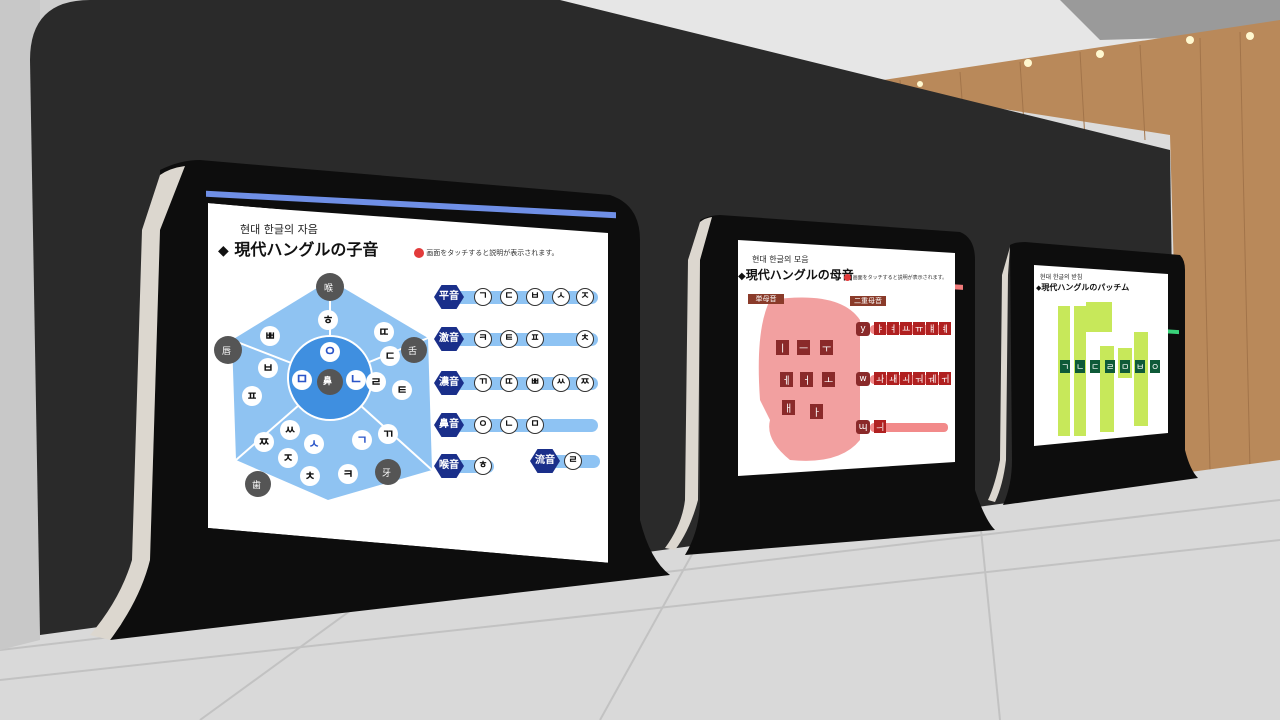 This screenshot has width=1280, height=720. I want to click on panel3-header-jp: ◆現代ハングルのパッチム, so click(1082, 287).